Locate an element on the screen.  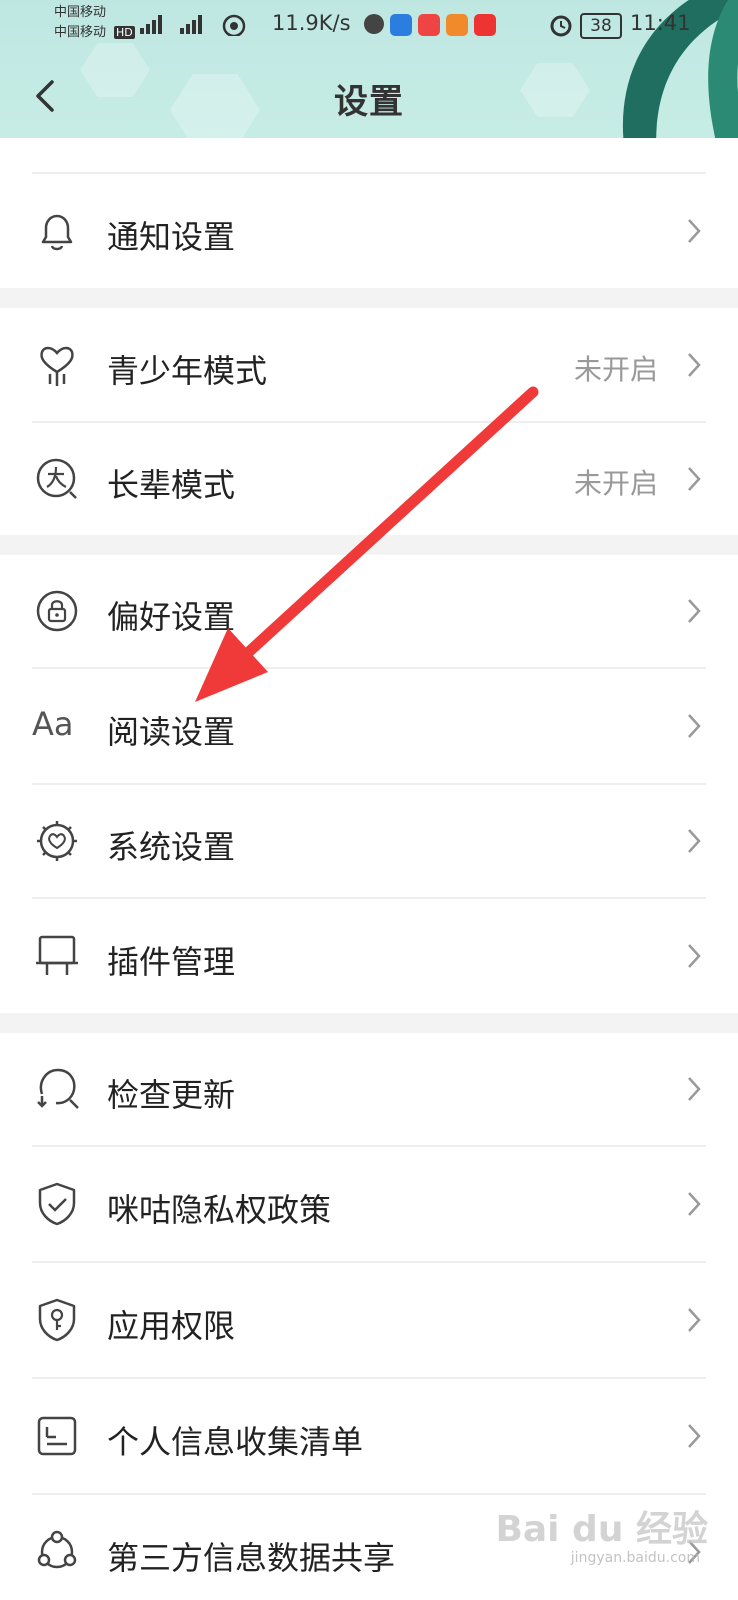
app-notification-icons is located at coordinates (430, 25).